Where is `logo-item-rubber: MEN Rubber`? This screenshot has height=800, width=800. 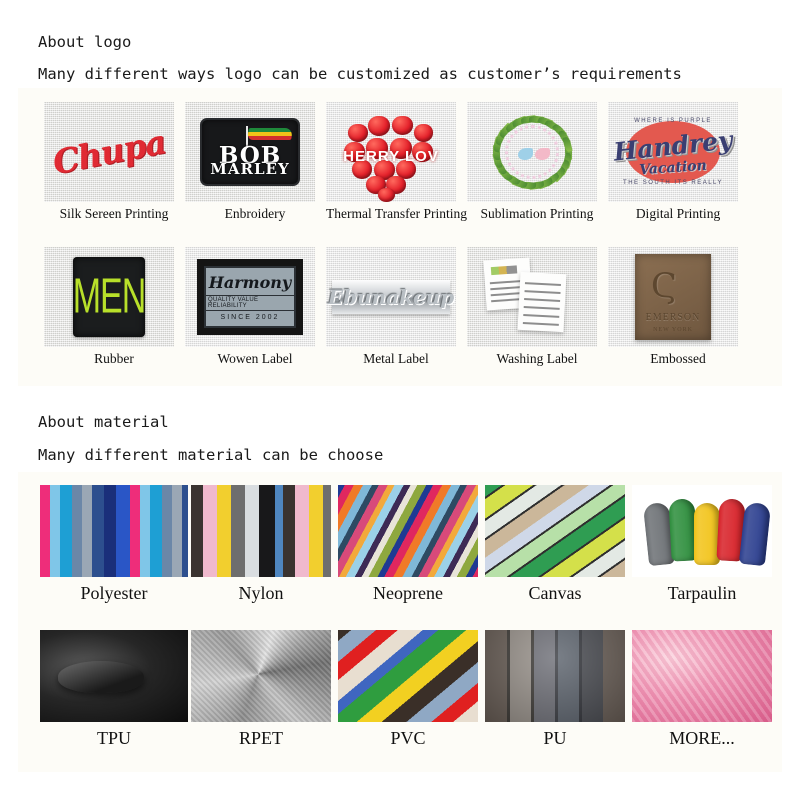 logo-item-rubber: MEN Rubber is located at coordinates (114, 306).